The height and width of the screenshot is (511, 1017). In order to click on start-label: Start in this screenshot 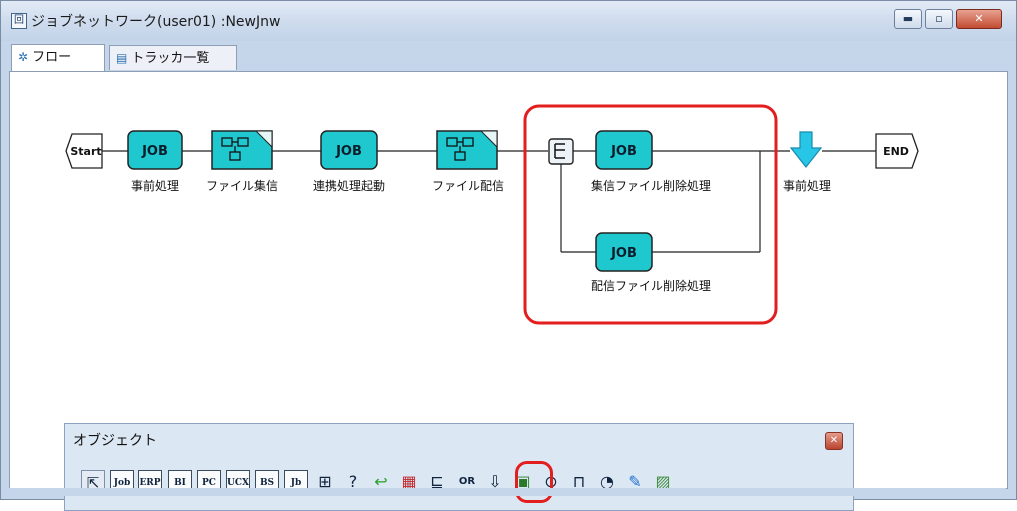, I will do `click(85, 151)`.